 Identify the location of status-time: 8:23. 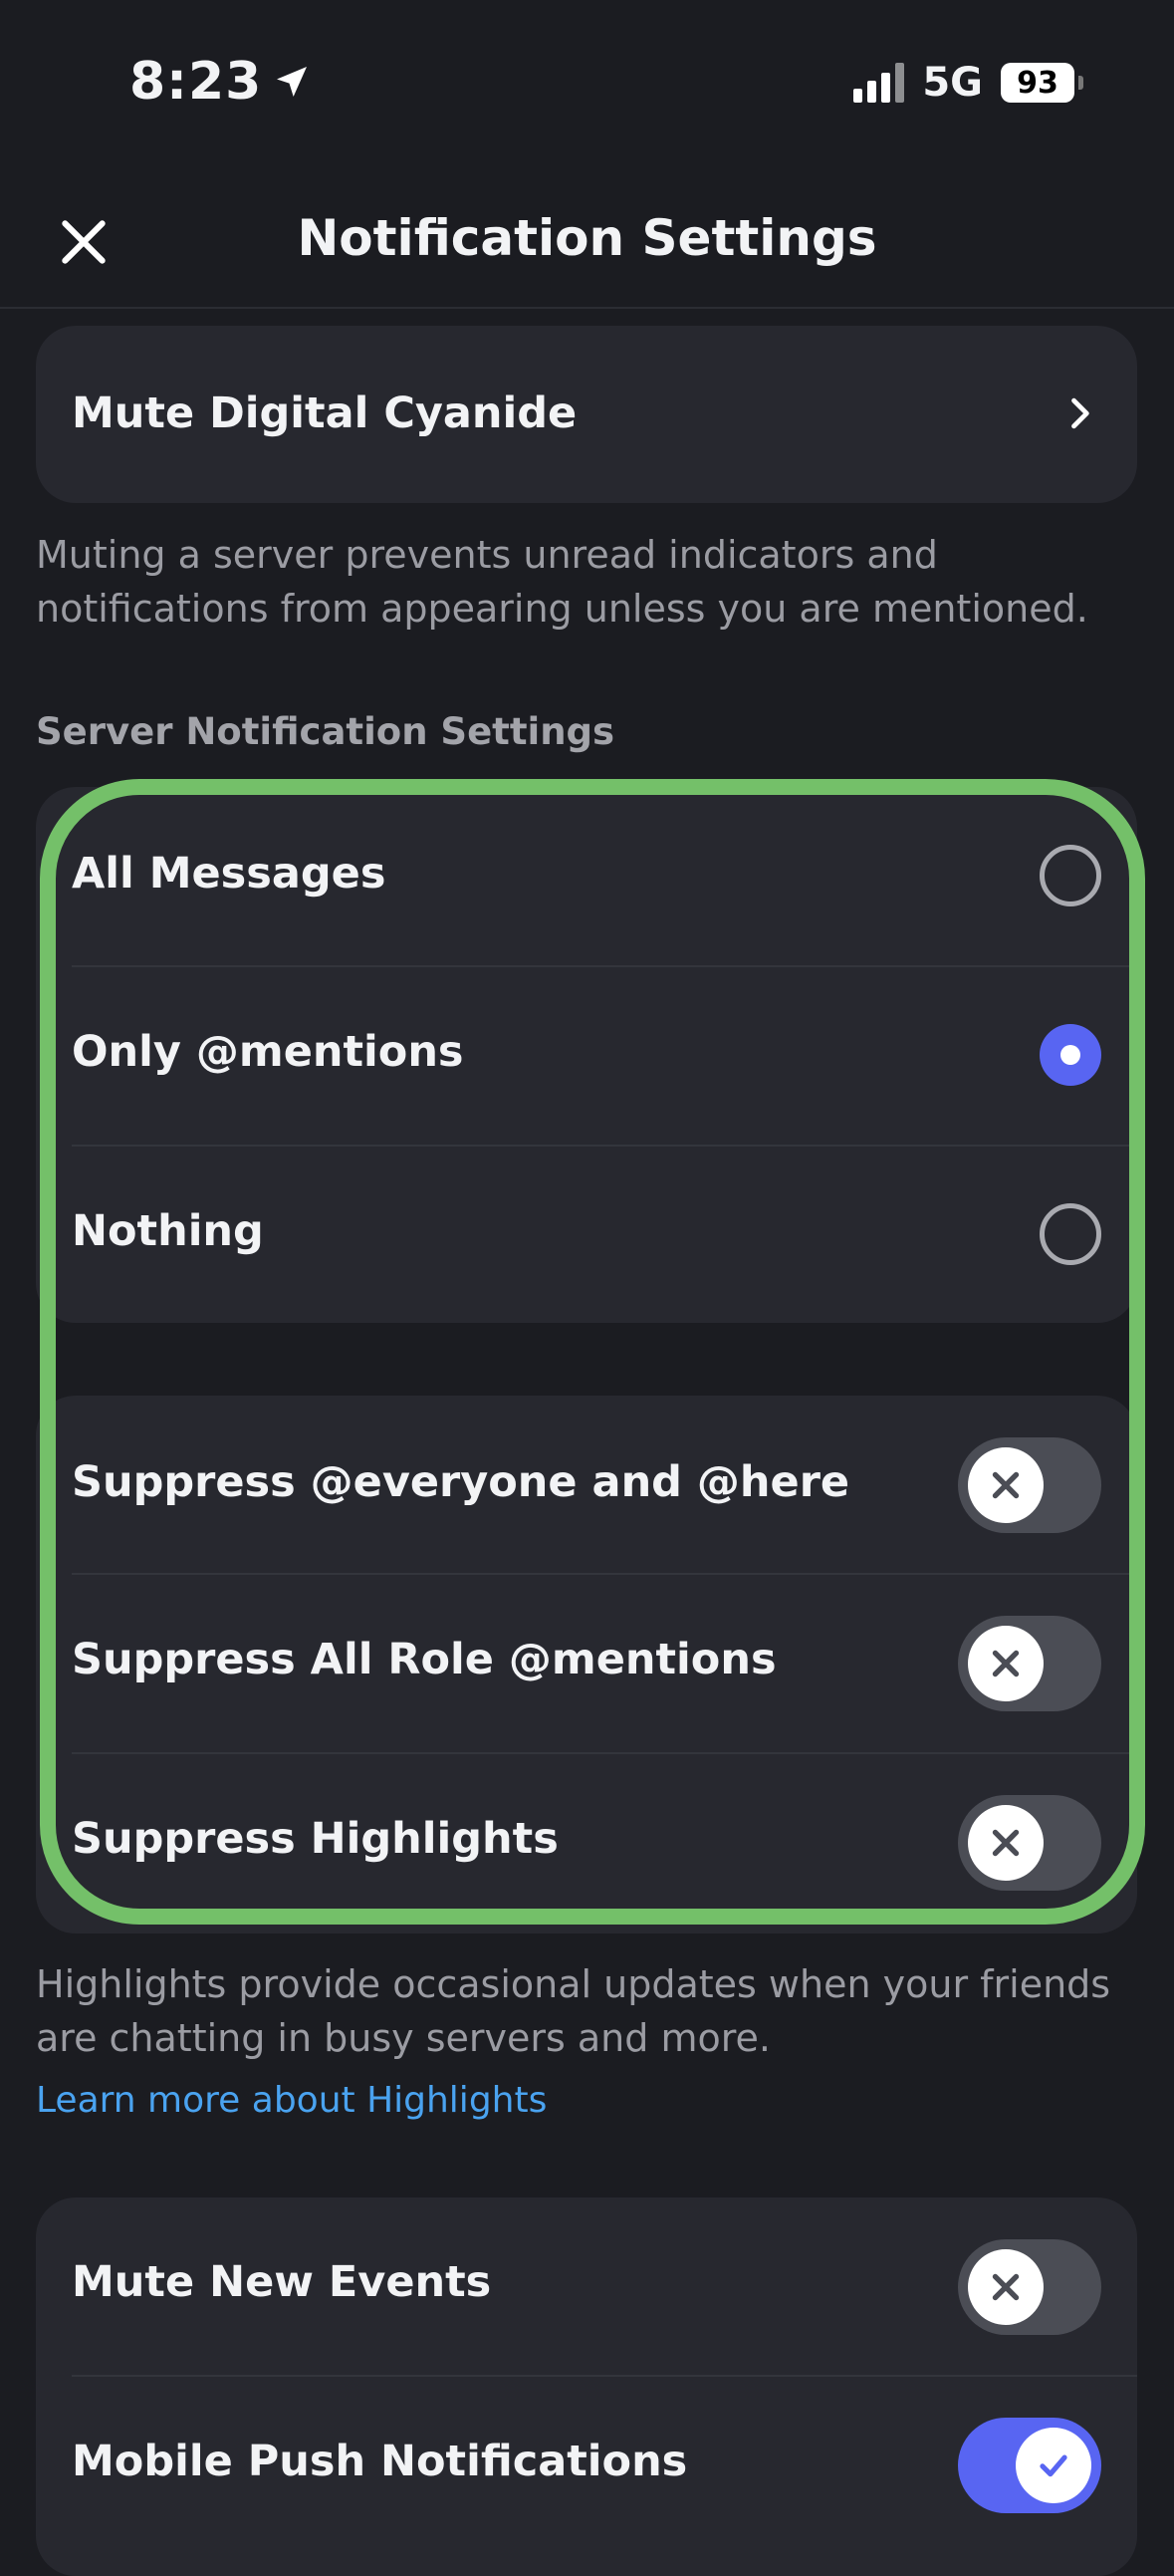
(220, 82).